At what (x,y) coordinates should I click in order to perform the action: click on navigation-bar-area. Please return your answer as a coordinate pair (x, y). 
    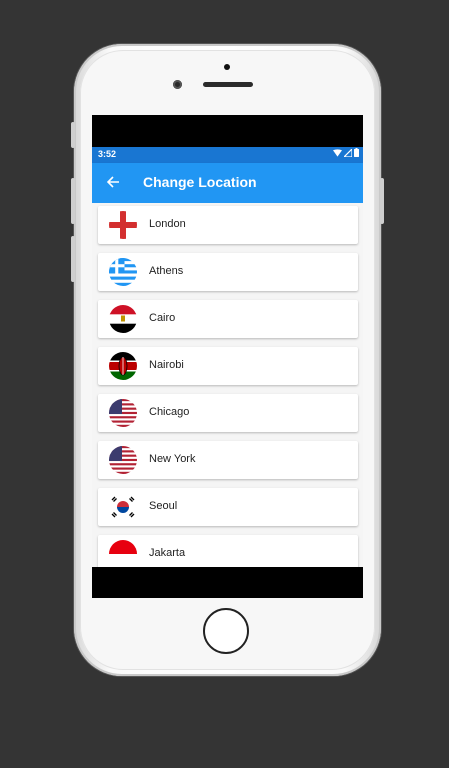
    Looking at the image, I should click on (227, 582).